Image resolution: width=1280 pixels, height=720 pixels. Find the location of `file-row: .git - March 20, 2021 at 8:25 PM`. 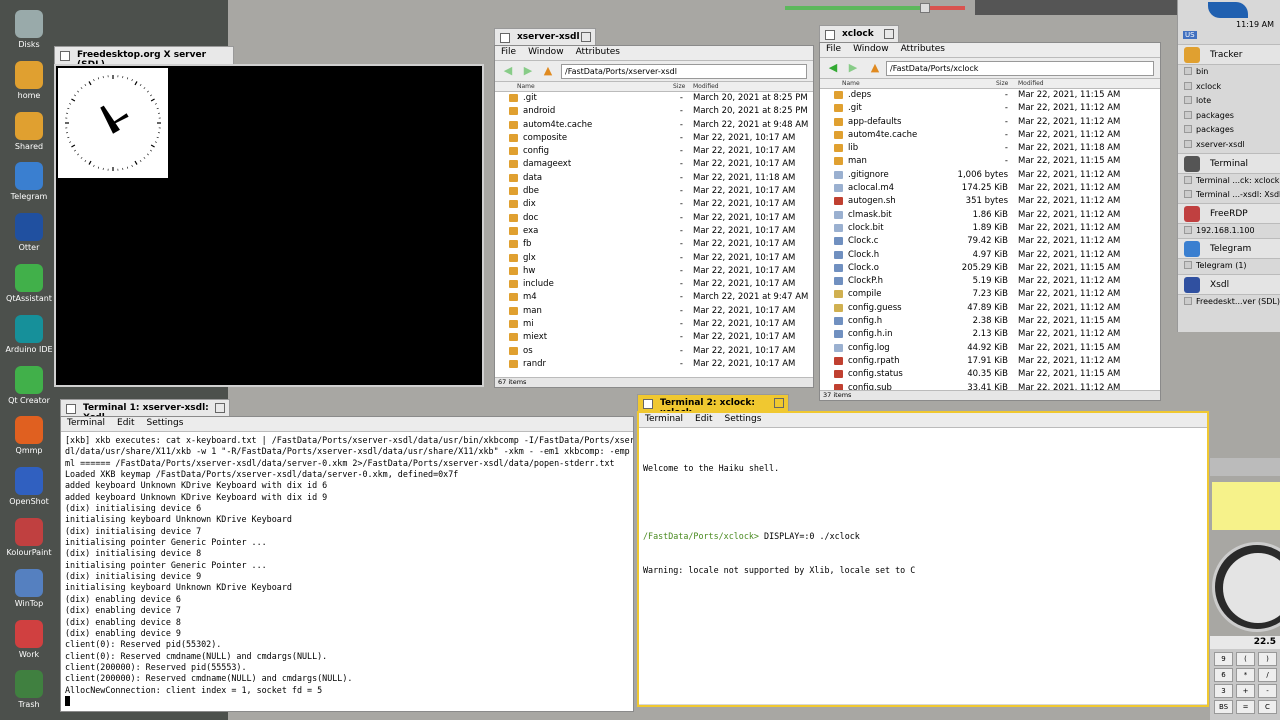

file-row: .git - March 20, 2021 at 8:25 PM is located at coordinates (654, 98).